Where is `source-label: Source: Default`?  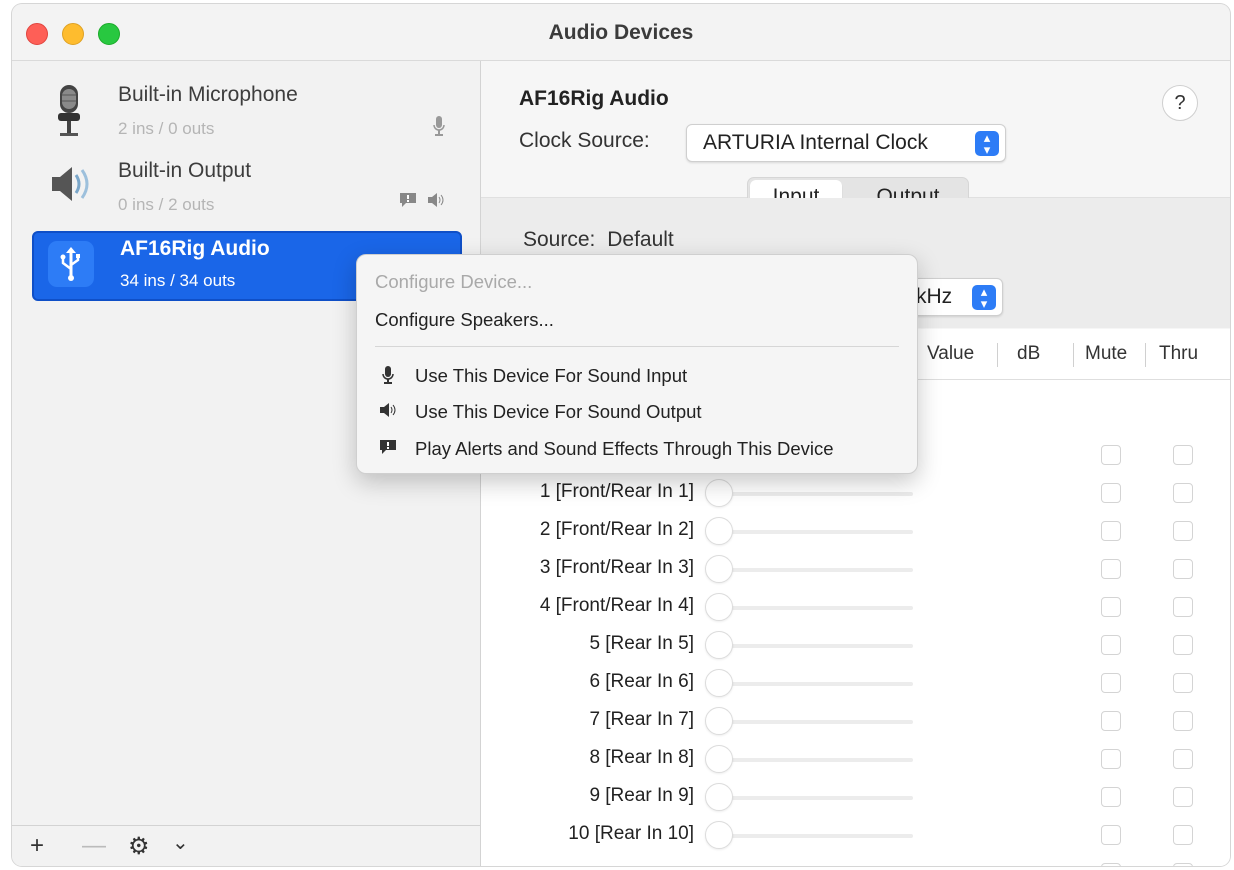 source-label: Source: Default is located at coordinates (598, 240).